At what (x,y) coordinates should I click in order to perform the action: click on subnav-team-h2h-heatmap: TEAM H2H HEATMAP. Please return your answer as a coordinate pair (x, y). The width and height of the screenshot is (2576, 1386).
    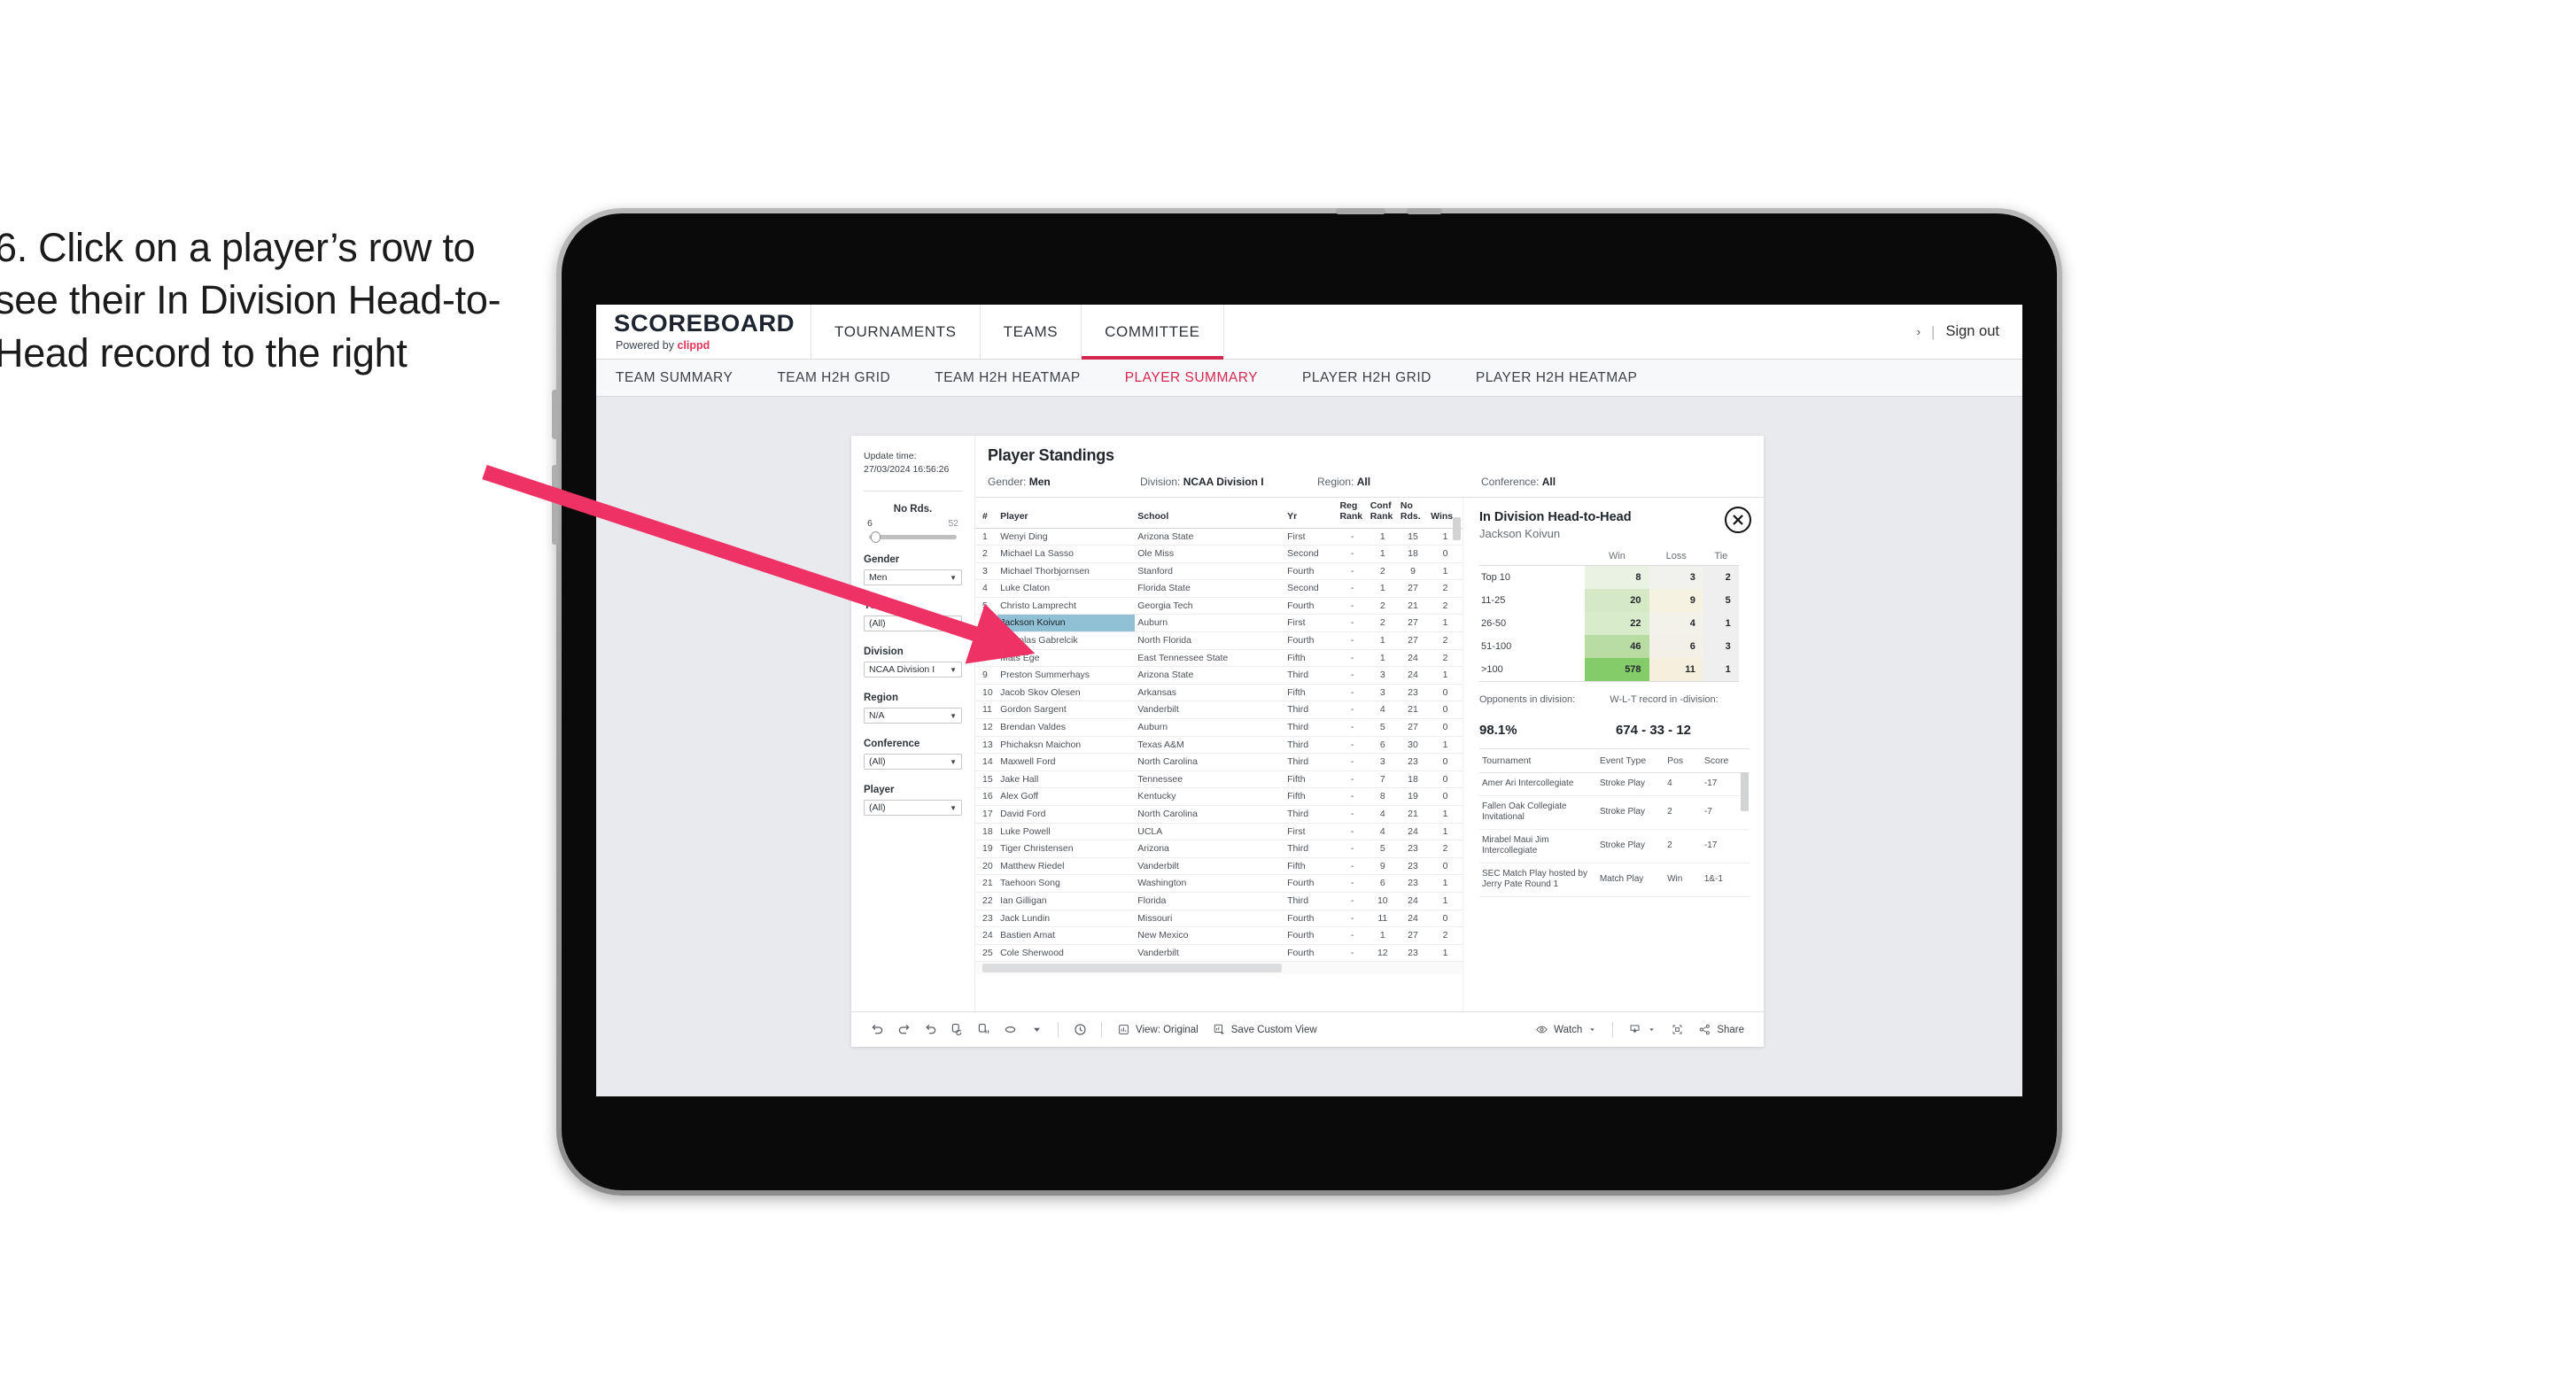
    Looking at the image, I should click on (1007, 378).